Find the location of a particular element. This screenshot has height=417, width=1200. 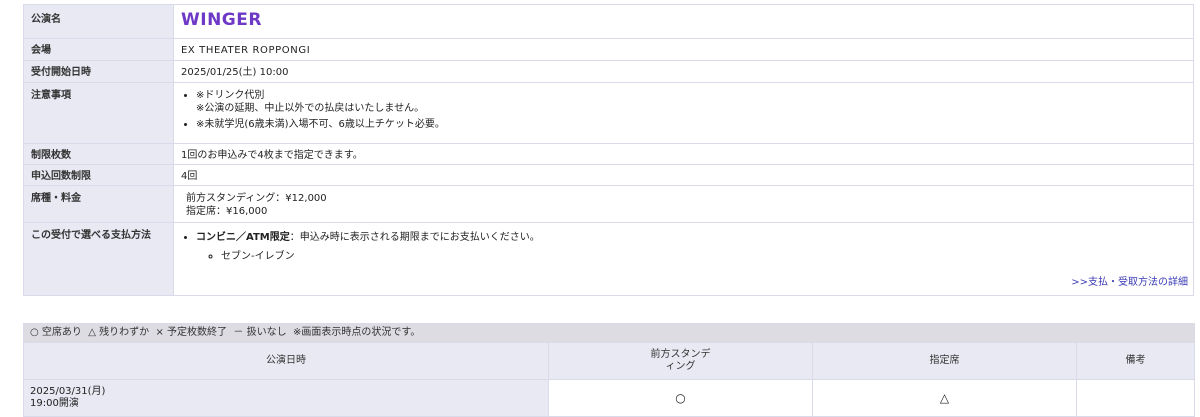

start-label: 受付開始日時 is located at coordinates (98, 71).